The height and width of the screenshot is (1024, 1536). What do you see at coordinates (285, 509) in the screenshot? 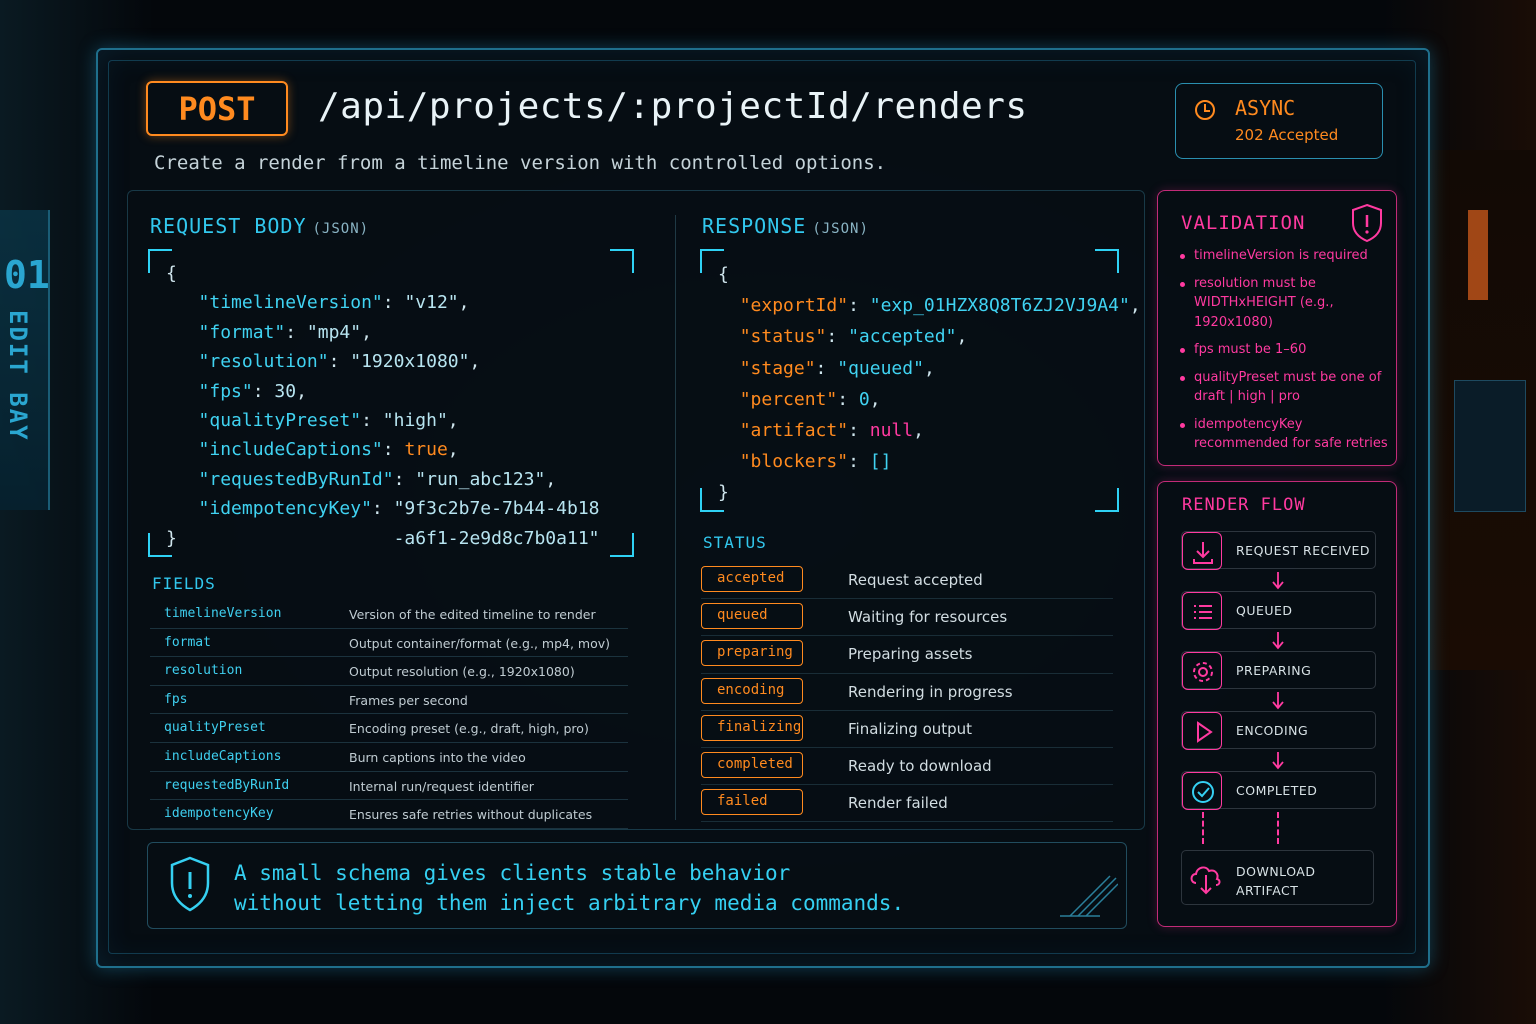
I see `json-key: "idempotencyKey"` at bounding box center [285, 509].